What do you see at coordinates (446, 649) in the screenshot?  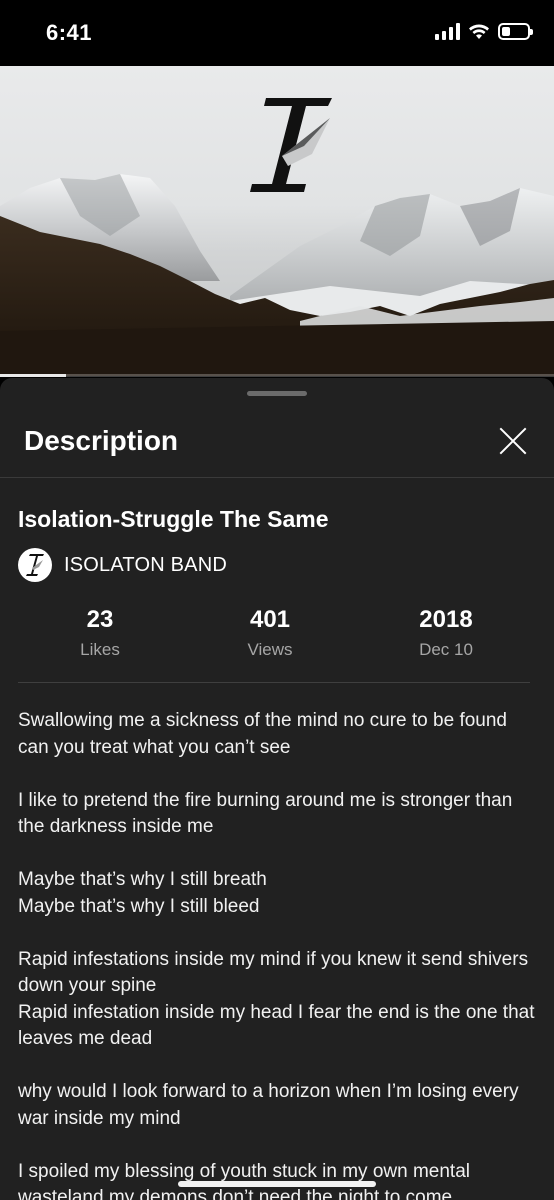 I see `upload-date: Dec 10` at bounding box center [446, 649].